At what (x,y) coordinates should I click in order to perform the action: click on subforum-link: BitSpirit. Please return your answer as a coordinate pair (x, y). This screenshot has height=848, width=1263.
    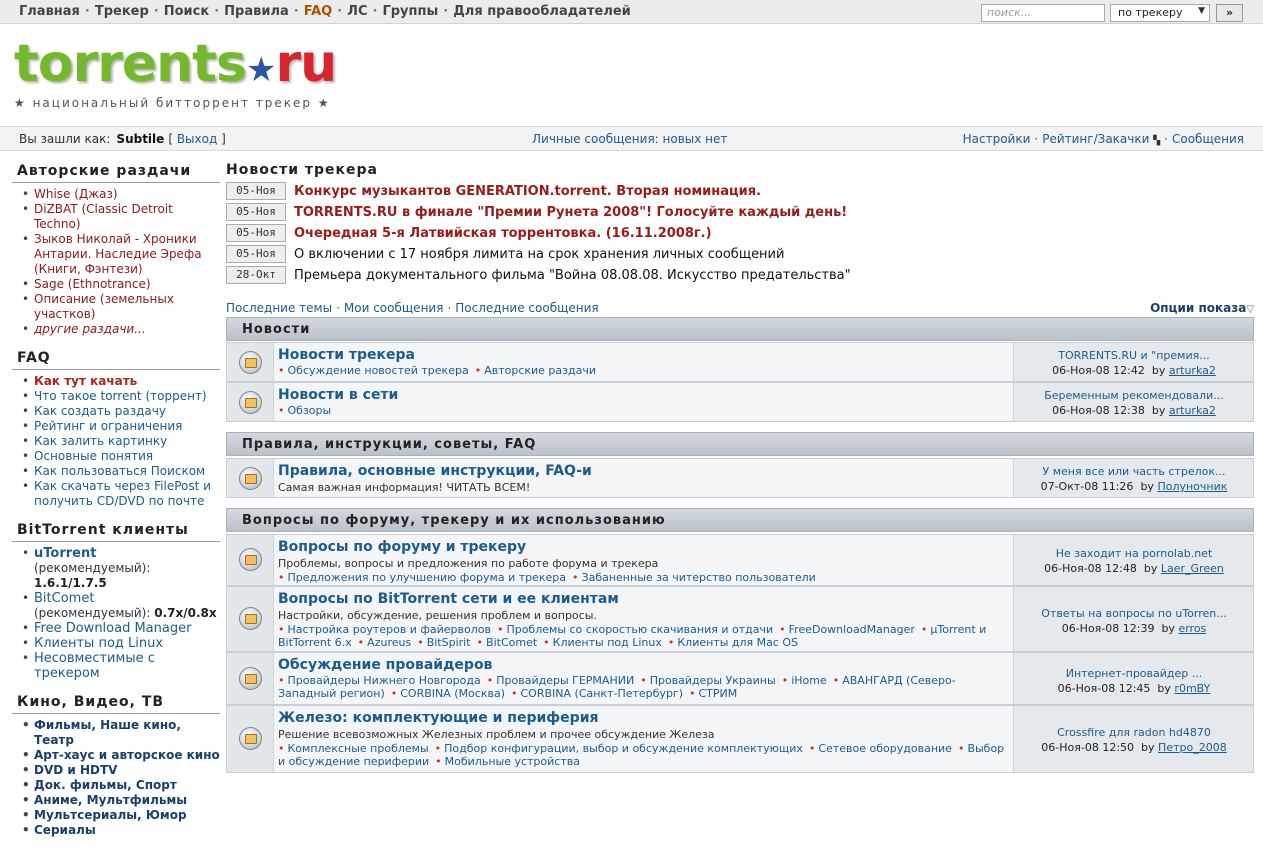
    Looking at the image, I should click on (449, 642).